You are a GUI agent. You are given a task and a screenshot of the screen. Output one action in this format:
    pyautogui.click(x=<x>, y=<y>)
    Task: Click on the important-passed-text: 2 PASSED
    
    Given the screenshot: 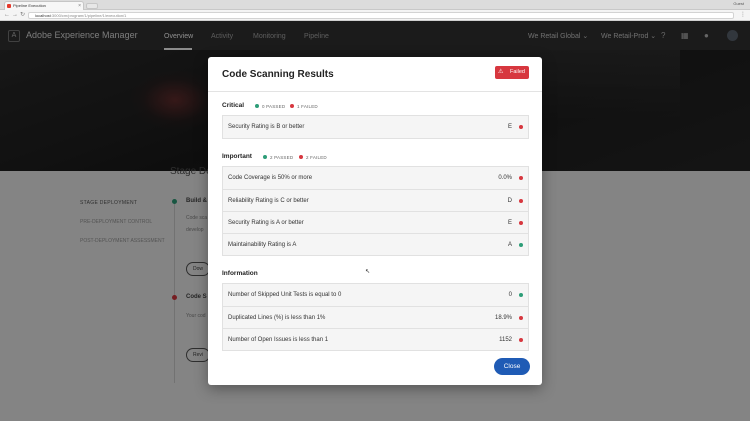 What is the action you would take?
    pyautogui.click(x=282, y=157)
    